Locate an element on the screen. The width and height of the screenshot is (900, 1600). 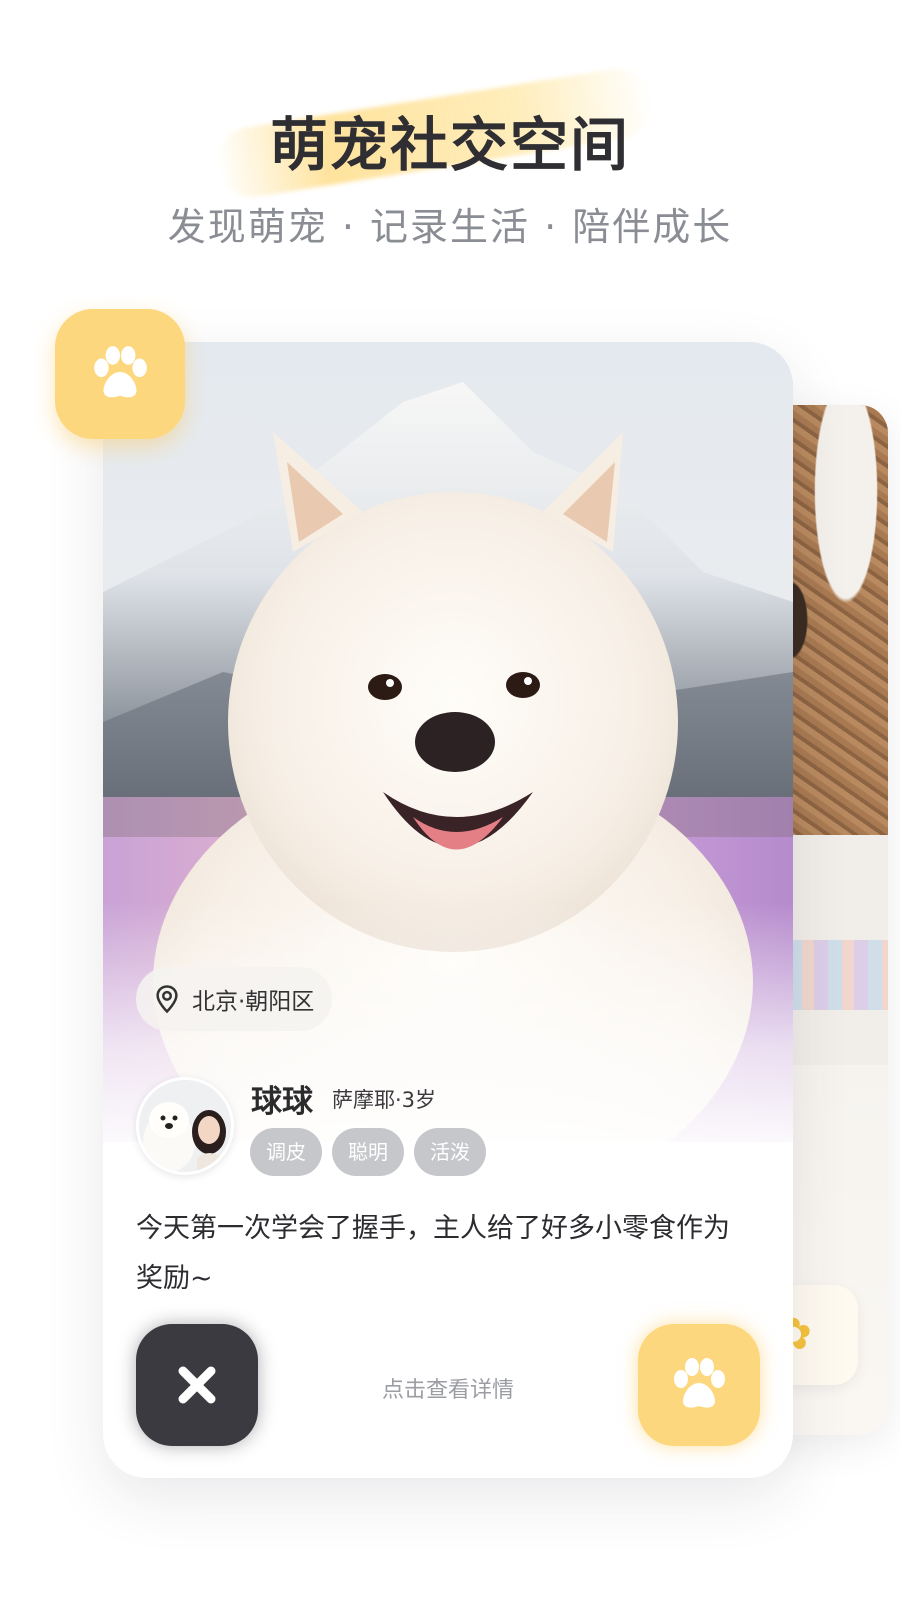
post-description: 今天第一次学会了握手，主人给了好多小零食作为奖励~ is located at coordinates (433, 1253).